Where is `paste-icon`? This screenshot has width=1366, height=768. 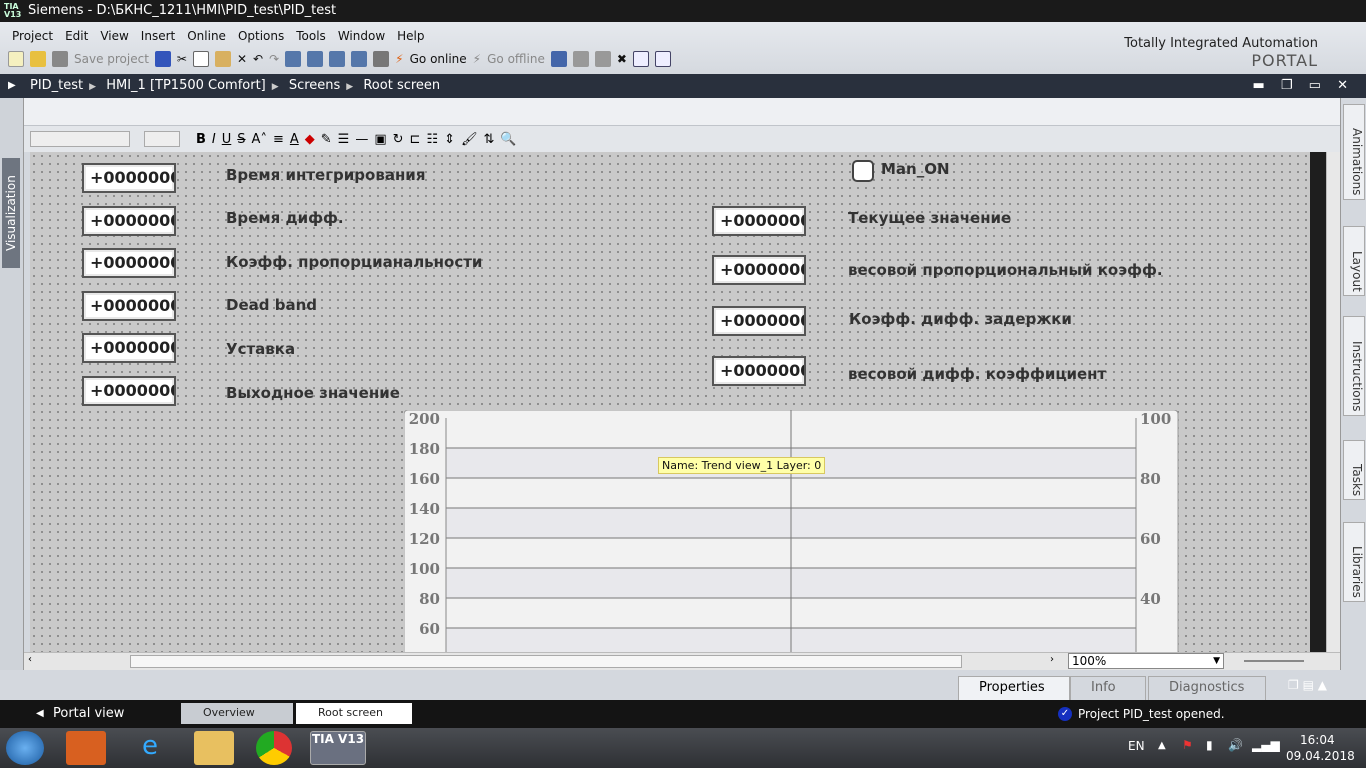
paste-icon is located at coordinates (222, 59).